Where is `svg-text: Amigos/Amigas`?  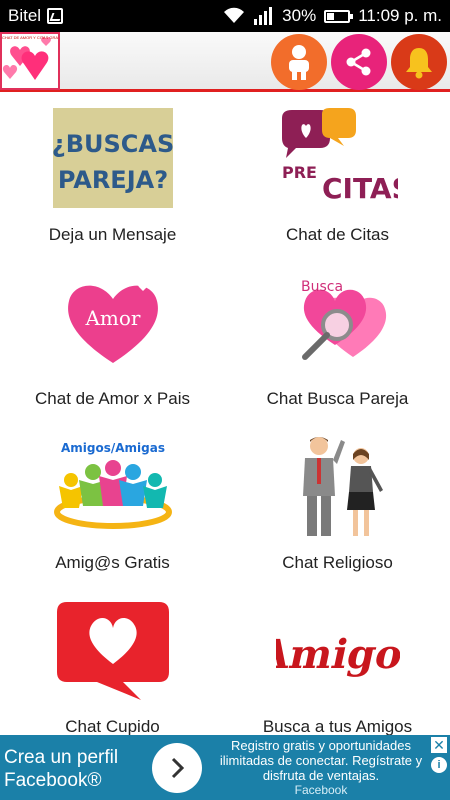 svg-text: Amigos/Amigas is located at coordinates (113, 448).